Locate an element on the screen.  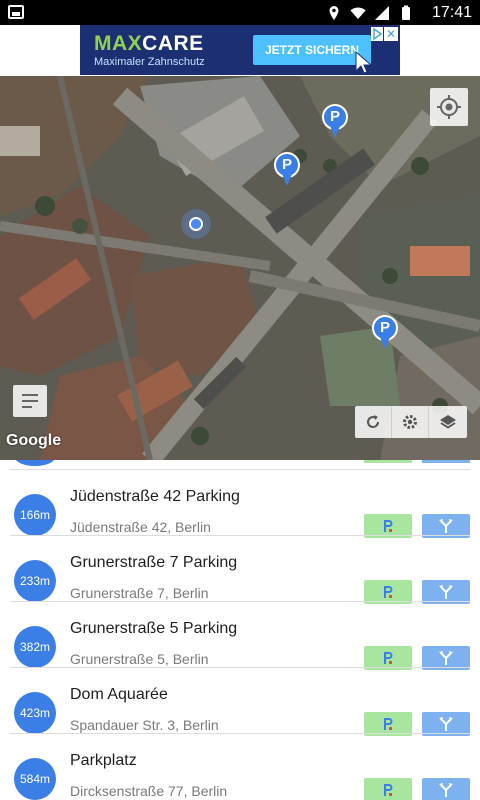
layers-button is located at coordinates (447, 422).